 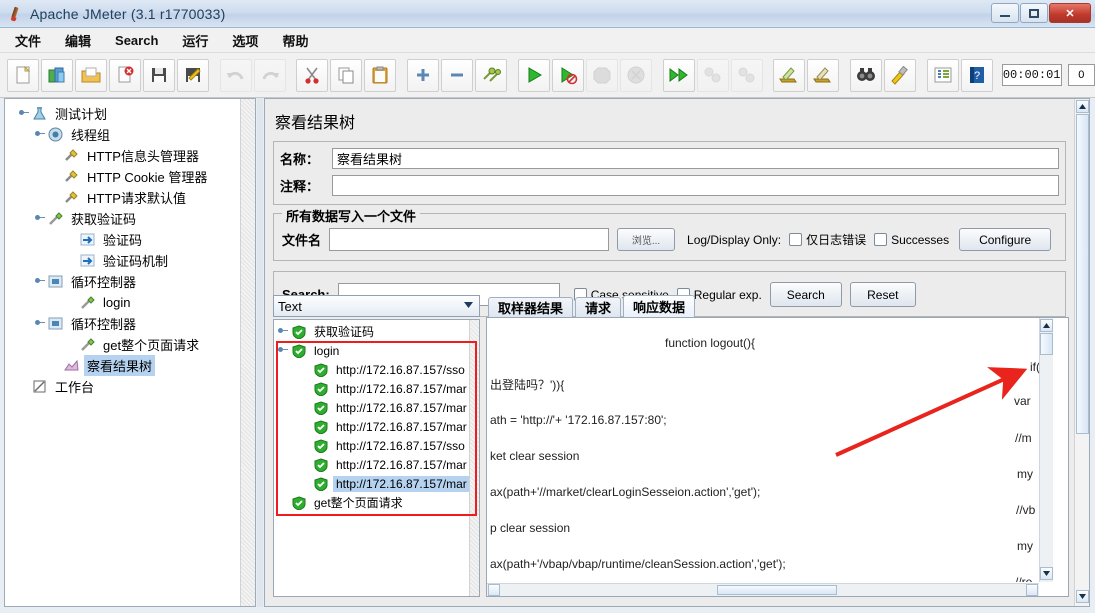 What do you see at coordinates (380, 75) in the screenshot?
I see `paste-icon` at bounding box center [380, 75].